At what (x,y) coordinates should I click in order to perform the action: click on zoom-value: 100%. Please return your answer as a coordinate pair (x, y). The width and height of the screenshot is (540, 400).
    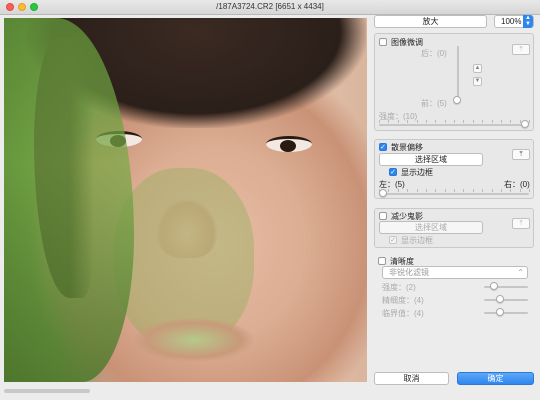
    Looking at the image, I should click on (511, 21).